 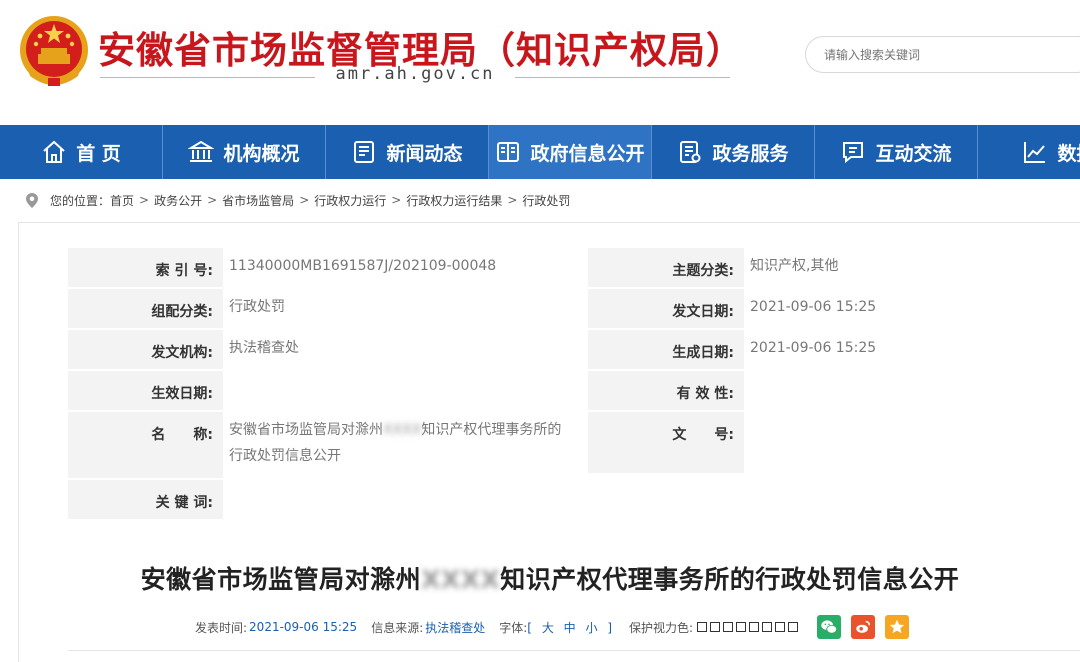 I want to click on nav-item-about: 机构概况, so click(x=244, y=152).